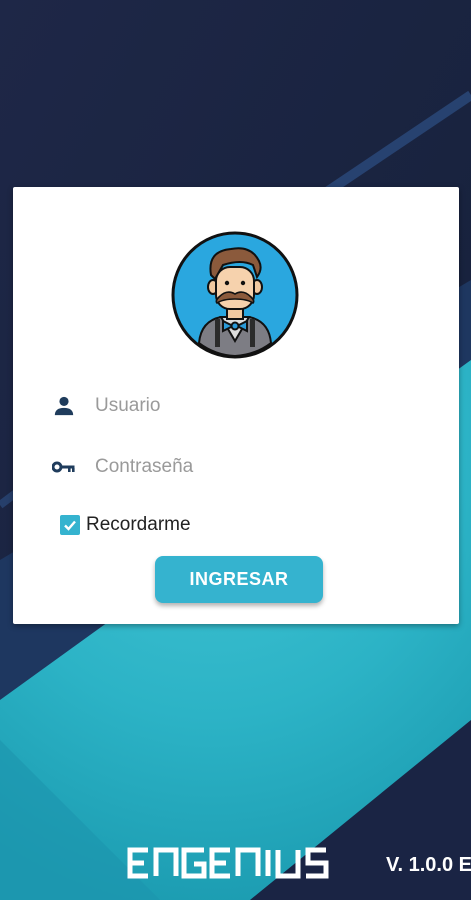  What do you see at coordinates (64, 467) in the screenshot?
I see `key-icon` at bounding box center [64, 467].